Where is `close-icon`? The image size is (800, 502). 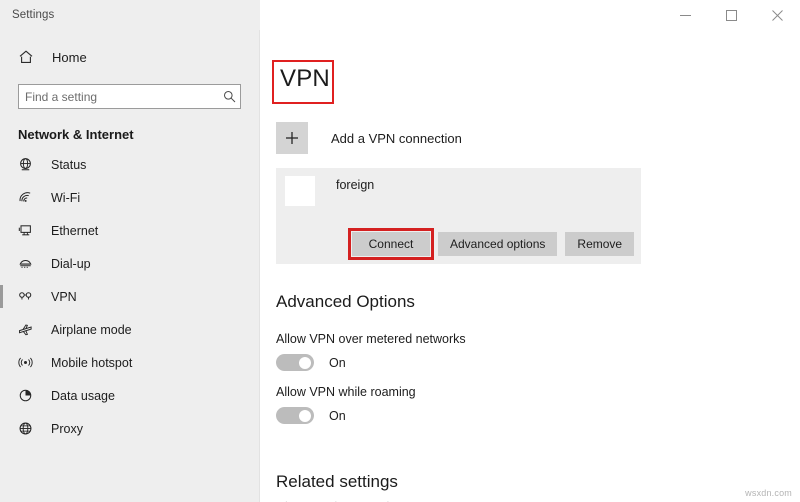
close-icon is located at coordinates (777, 15).